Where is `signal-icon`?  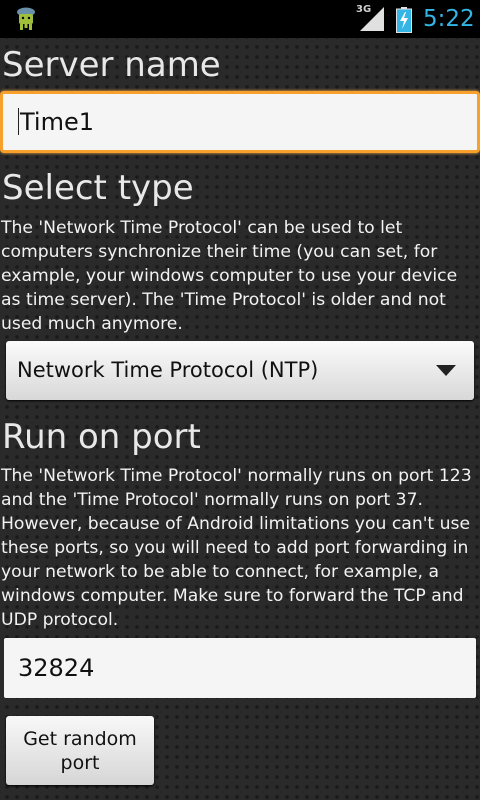 signal-icon is located at coordinates (372, 19).